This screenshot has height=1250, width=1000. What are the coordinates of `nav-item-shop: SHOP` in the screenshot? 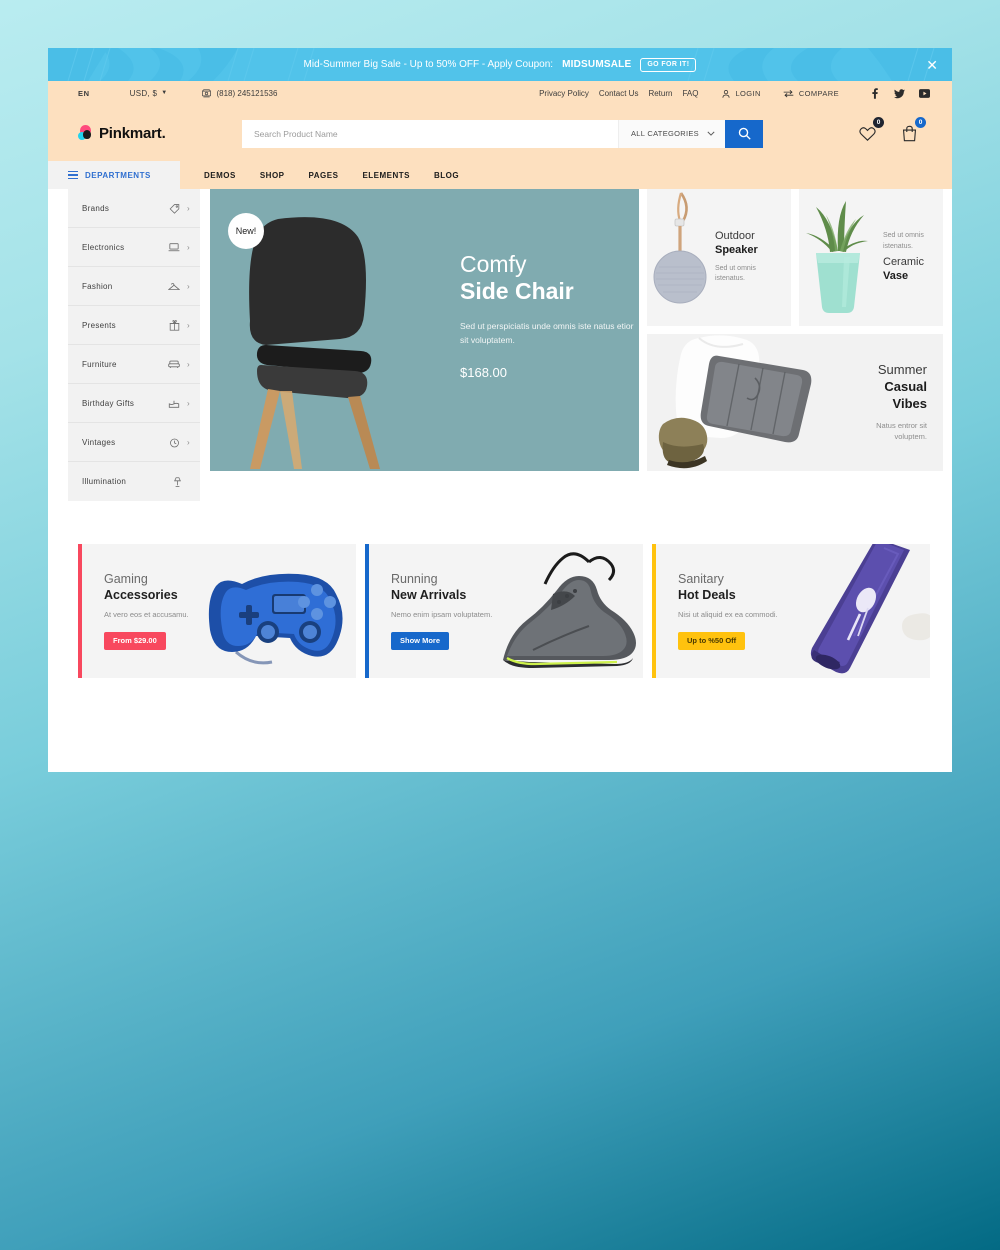 It's located at (272, 175).